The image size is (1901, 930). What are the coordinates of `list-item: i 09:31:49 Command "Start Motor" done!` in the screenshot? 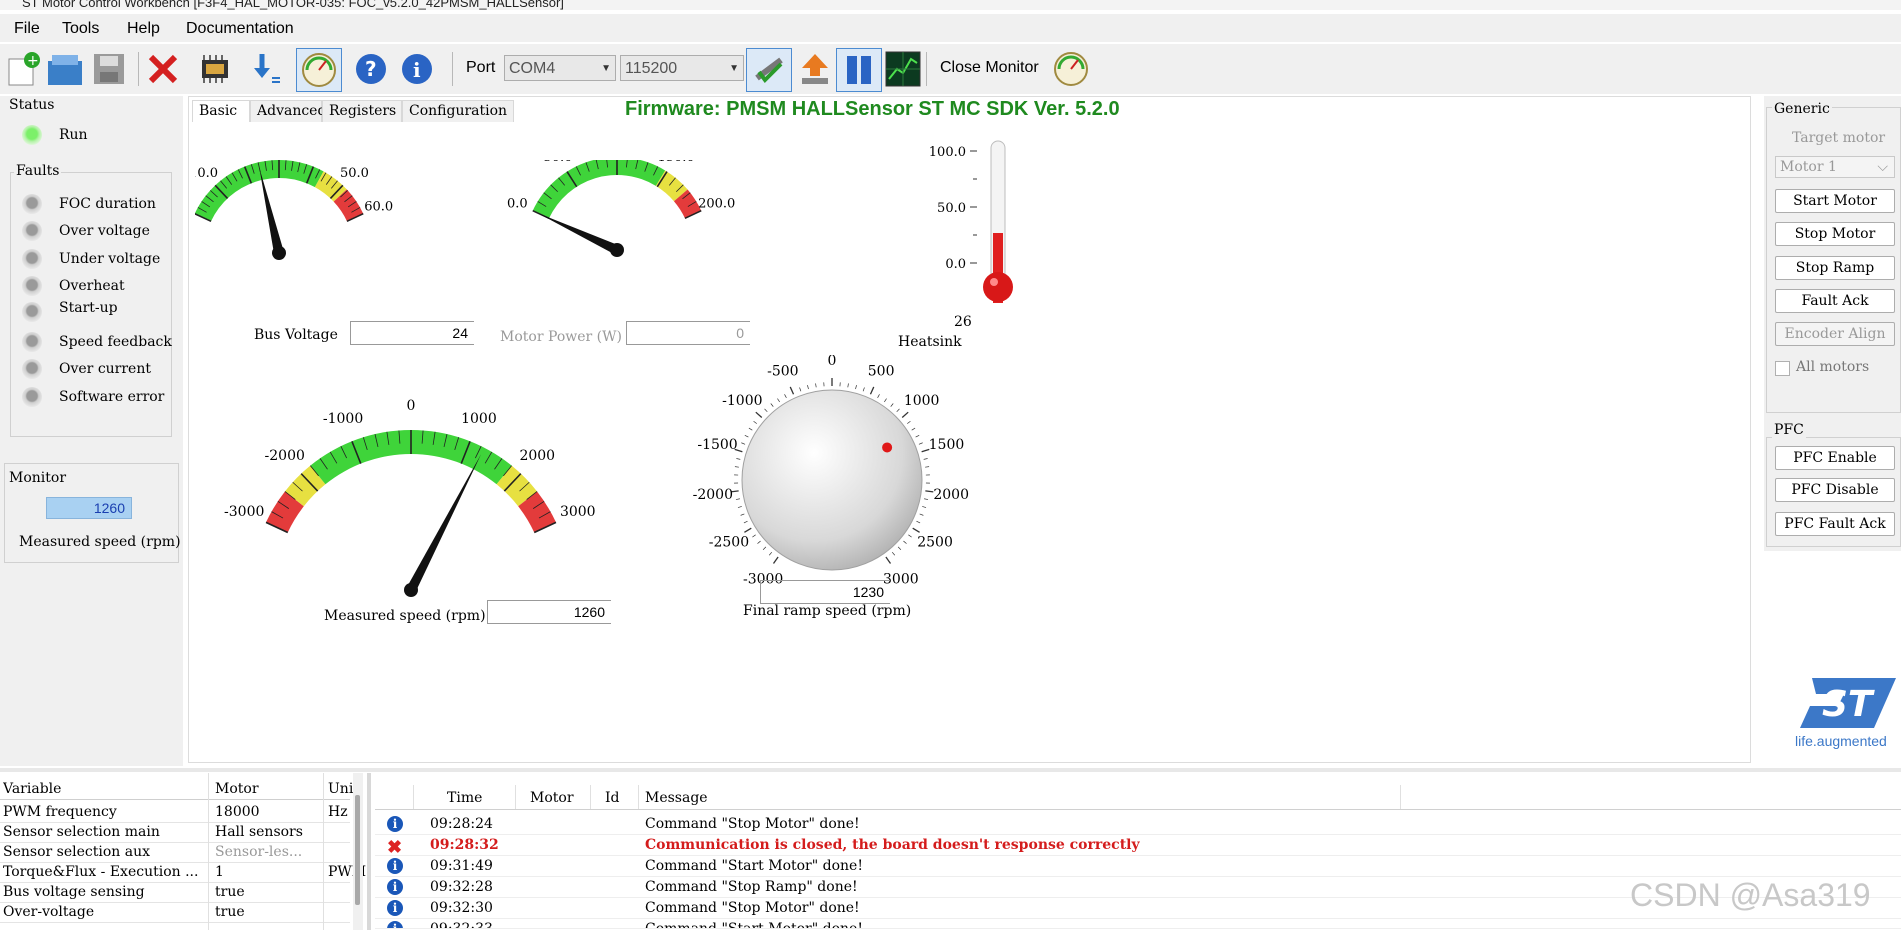 It's located at (1138, 866).